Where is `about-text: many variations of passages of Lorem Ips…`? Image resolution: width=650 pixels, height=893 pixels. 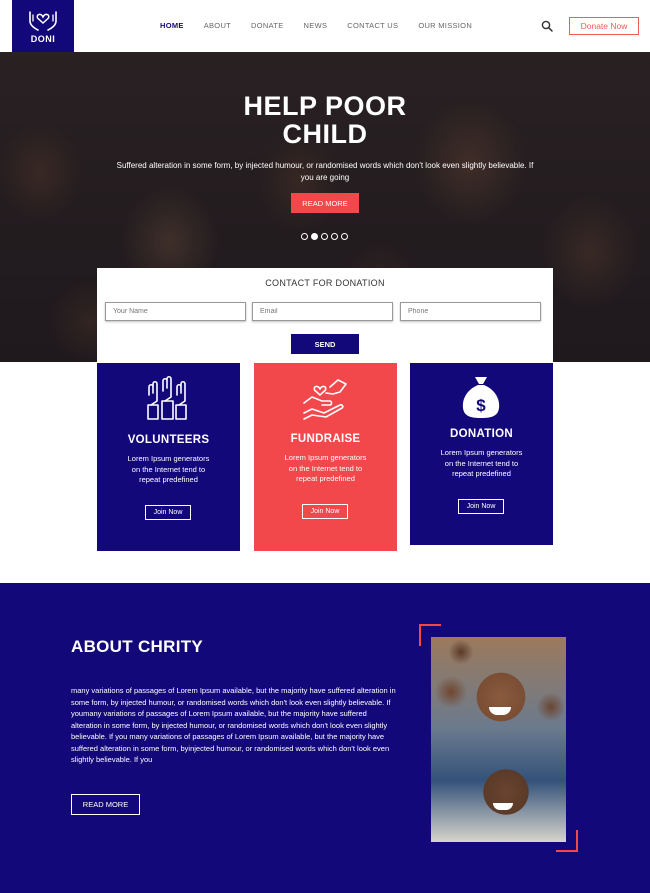
about-text: many variations of passages of Lorem Ips… is located at coordinates (233, 725).